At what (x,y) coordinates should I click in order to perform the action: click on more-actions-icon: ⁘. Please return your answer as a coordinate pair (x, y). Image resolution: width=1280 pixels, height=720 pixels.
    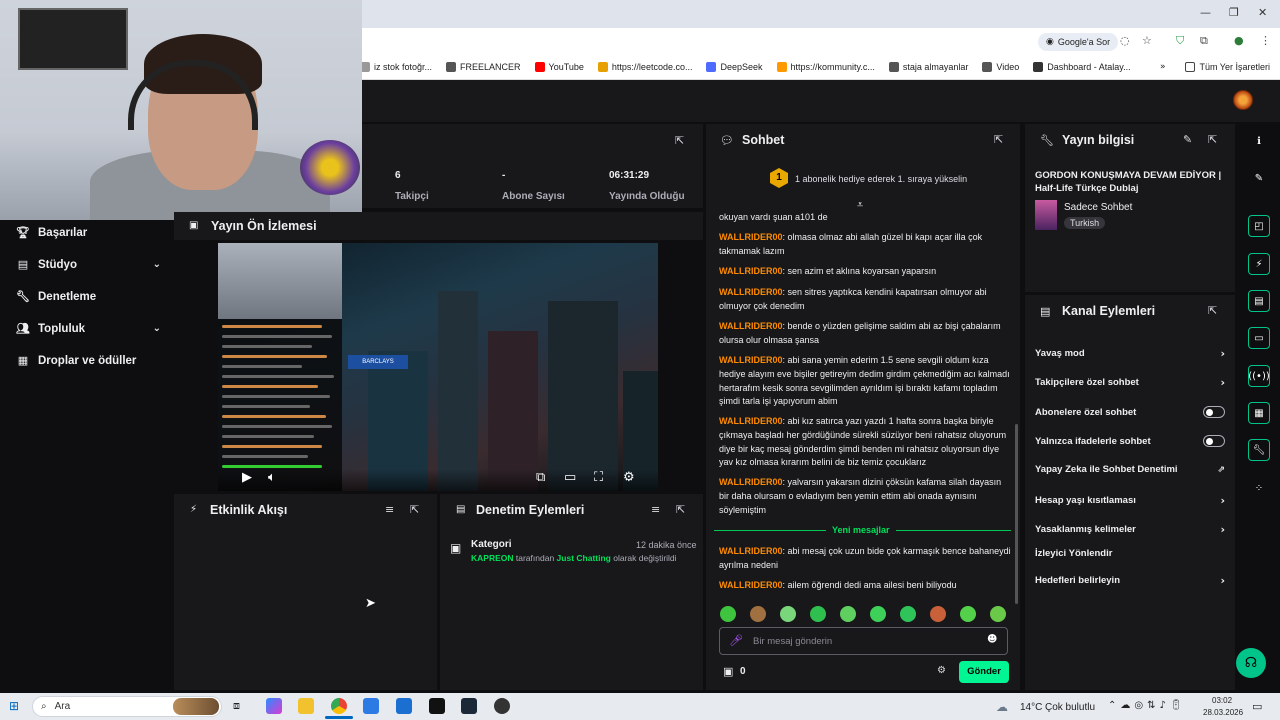
    Looking at the image, I should click on (1259, 488).